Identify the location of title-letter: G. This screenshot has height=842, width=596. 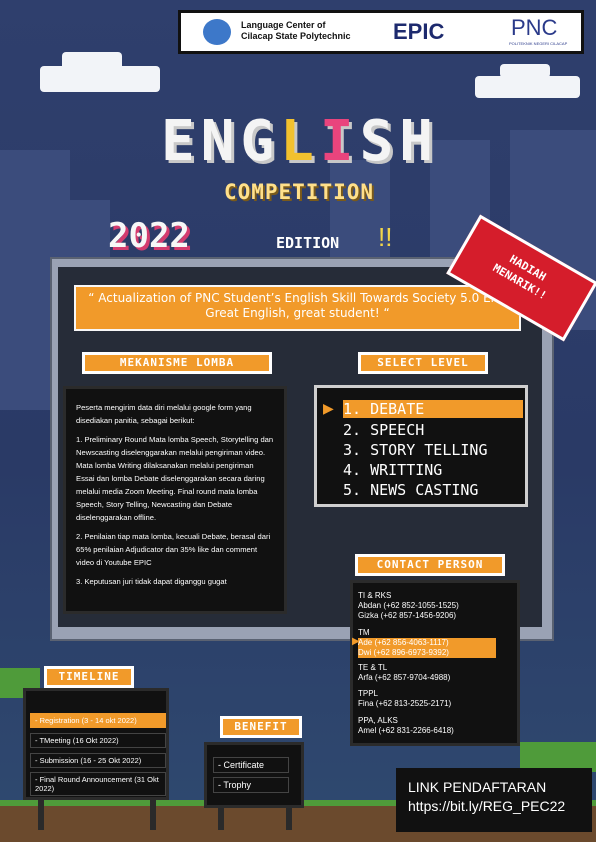
(260, 141).